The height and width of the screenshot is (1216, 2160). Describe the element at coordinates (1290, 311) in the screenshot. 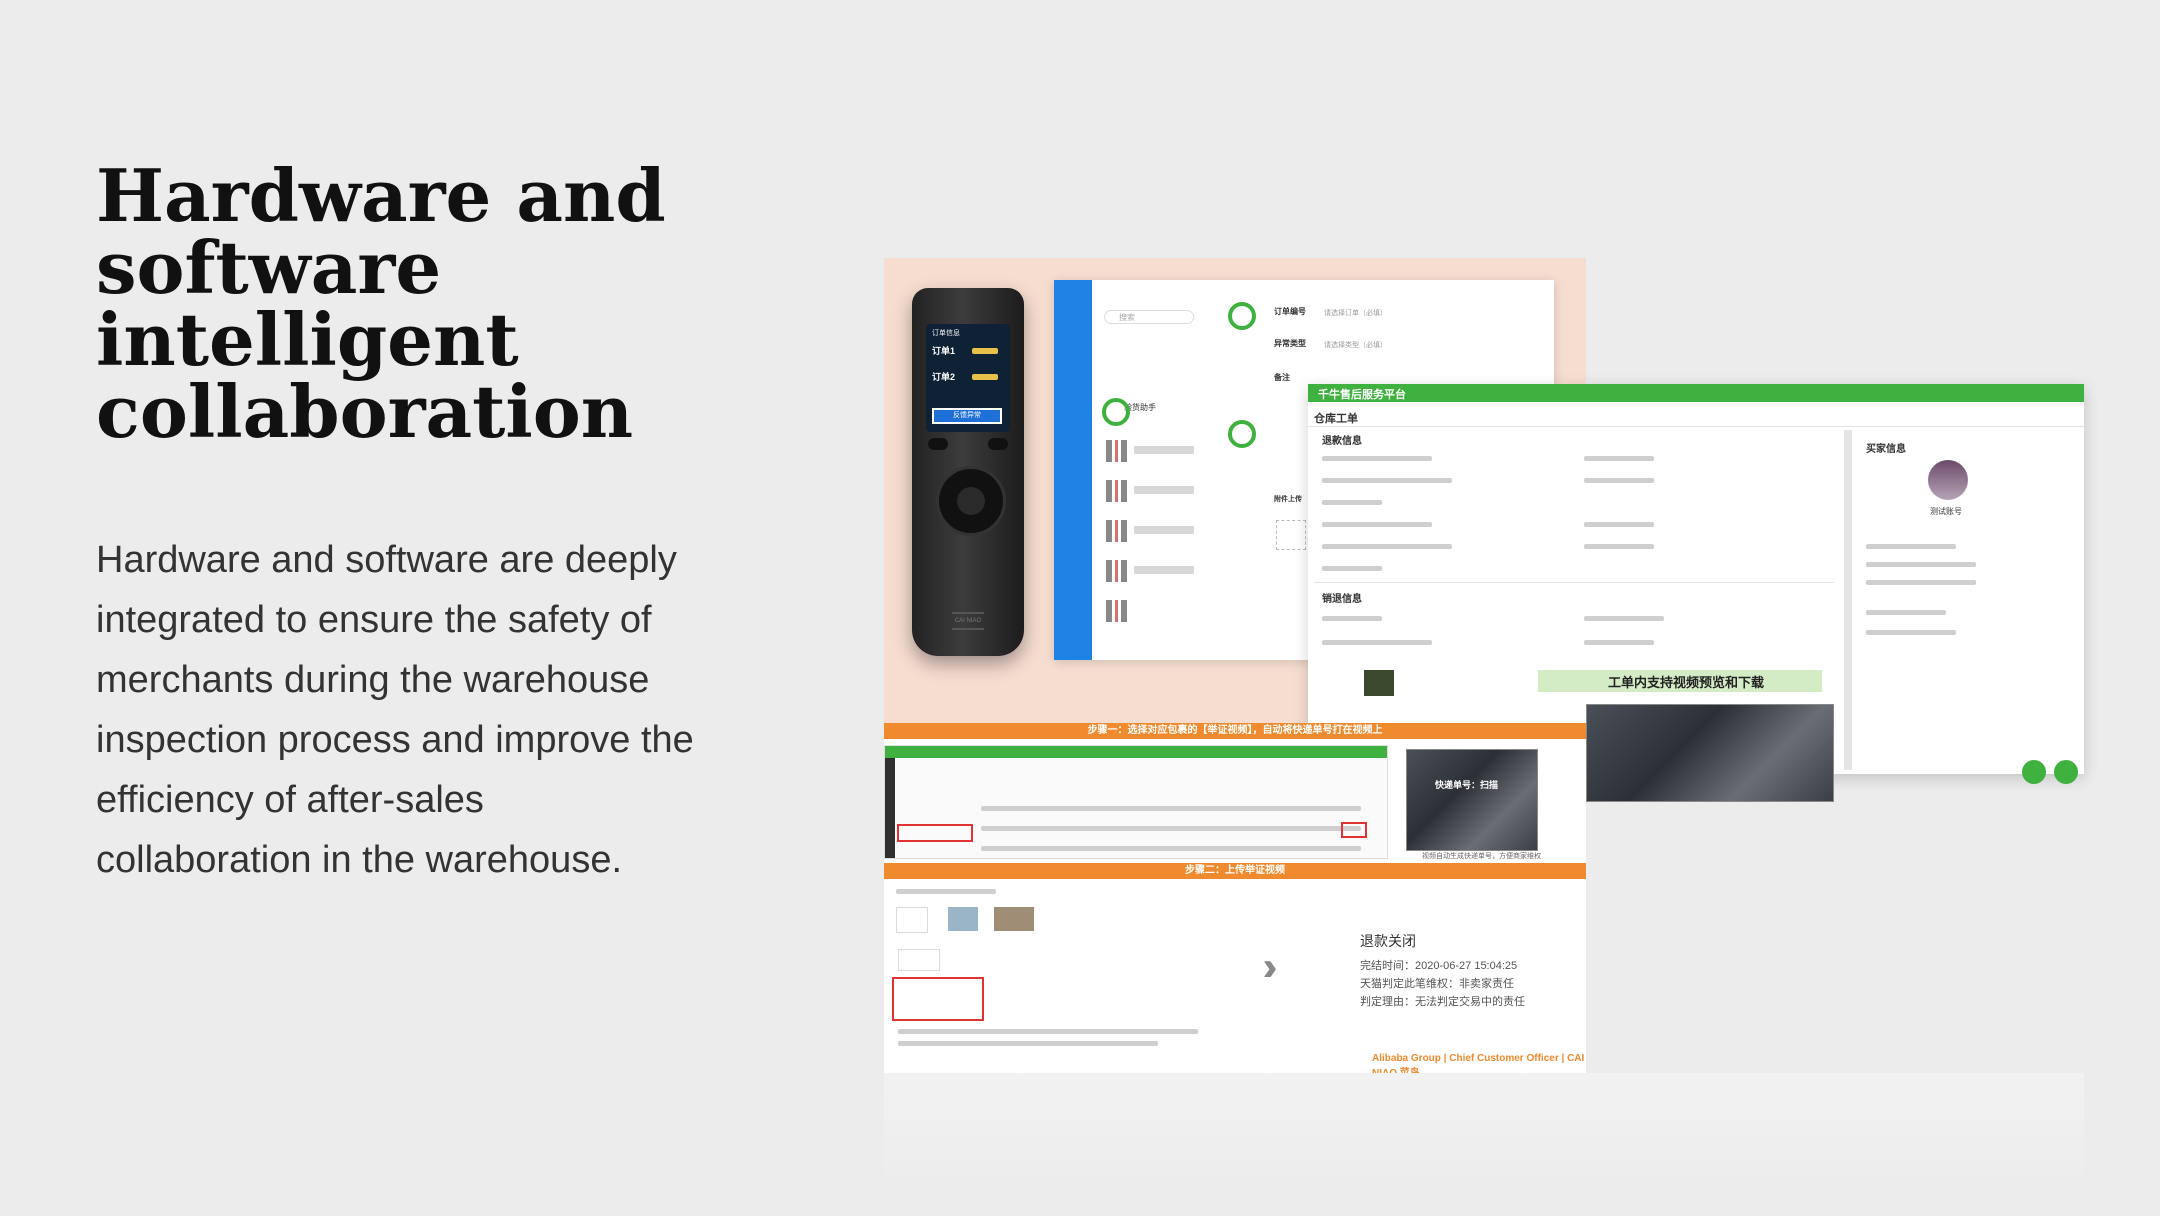

I see `order-number-label: 订单编号` at that location.